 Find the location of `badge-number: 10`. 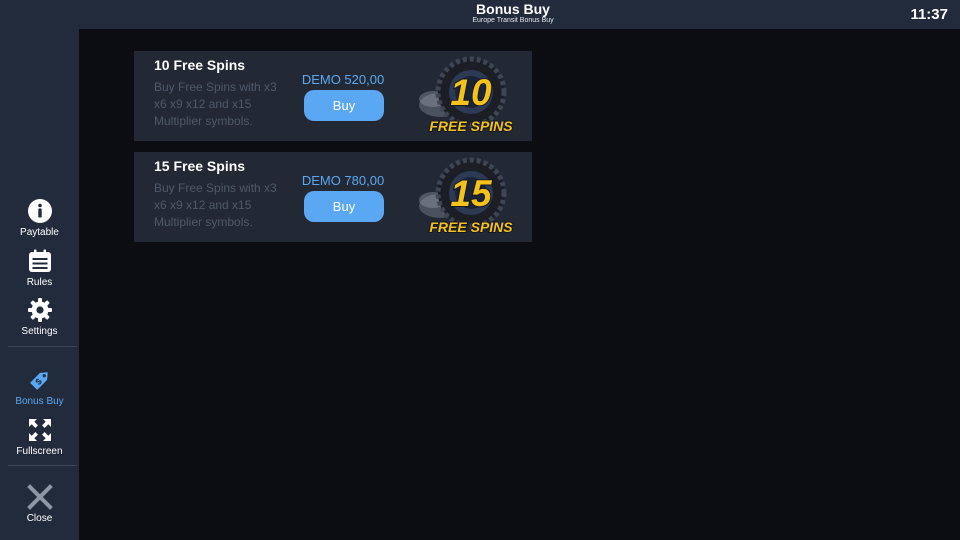

badge-number: 10 is located at coordinates (471, 92).